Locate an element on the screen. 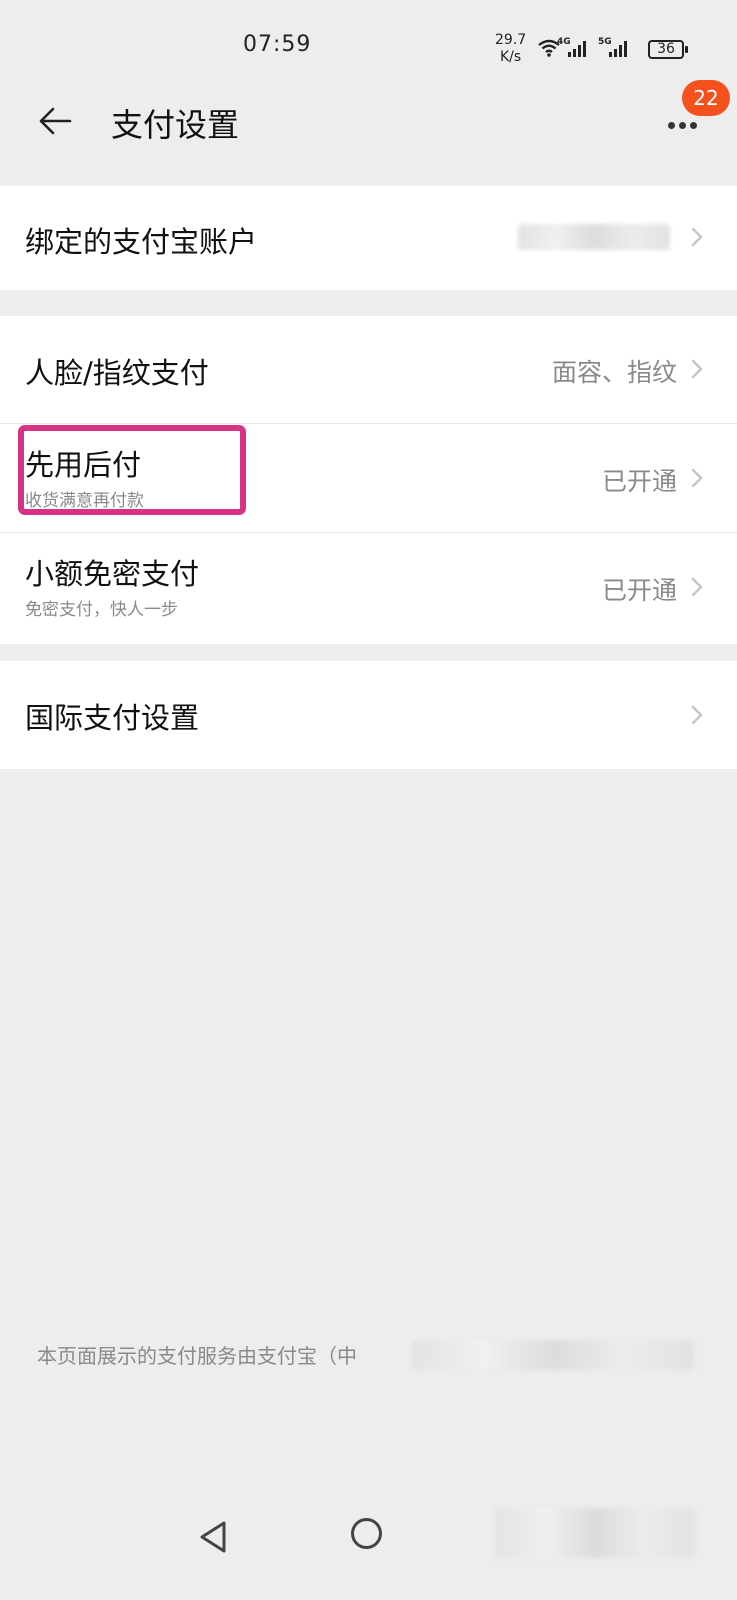 The height and width of the screenshot is (1600, 737). status-bar: 07:59 29.7 K/s 4G 5G 36 is located at coordinates (368, 36).